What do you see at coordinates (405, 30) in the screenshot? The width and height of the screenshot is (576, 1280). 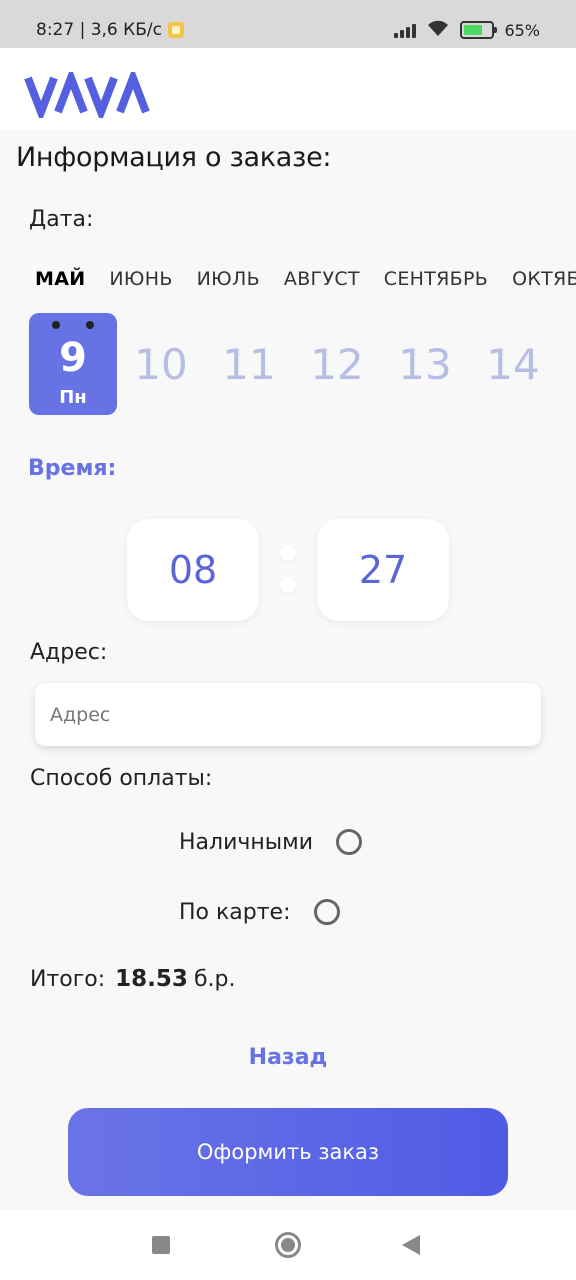 I see `signal-icon` at bounding box center [405, 30].